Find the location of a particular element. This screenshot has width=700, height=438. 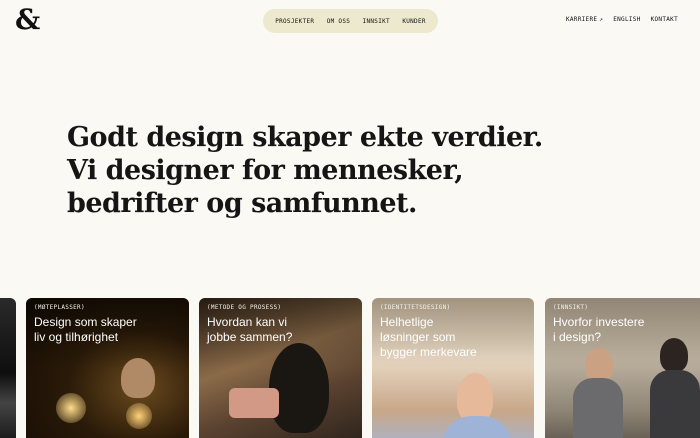

card-tag: (MØTEPLASSER) is located at coordinates (59, 307).